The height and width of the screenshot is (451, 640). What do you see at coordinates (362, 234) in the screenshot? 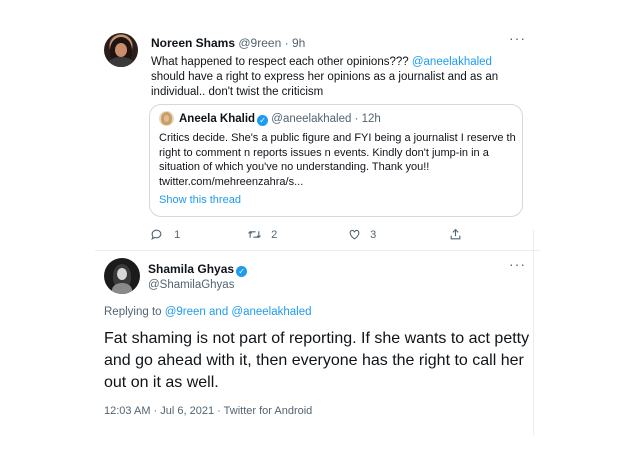
I see `like-button: 3` at bounding box center [362, 234].